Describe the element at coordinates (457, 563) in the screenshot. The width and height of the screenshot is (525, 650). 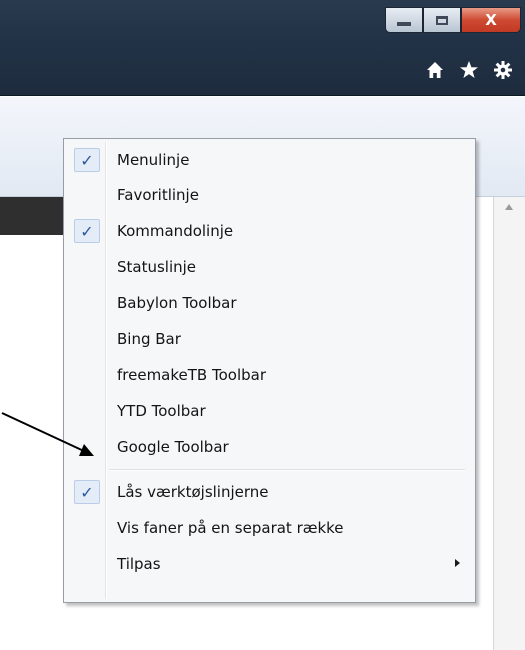
I see `submenu-arrow-icon` at that location.